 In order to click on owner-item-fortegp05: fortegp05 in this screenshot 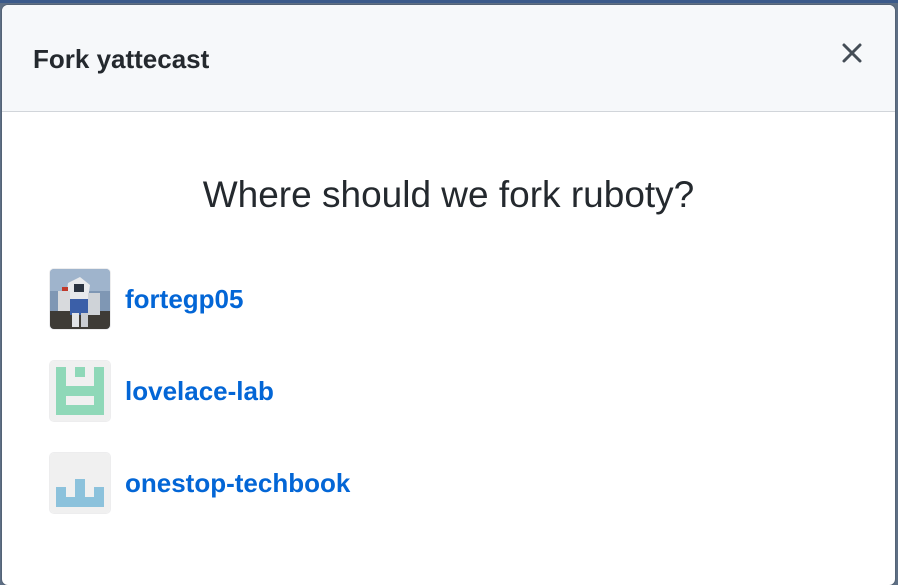, I will do `click(200, 299)`.